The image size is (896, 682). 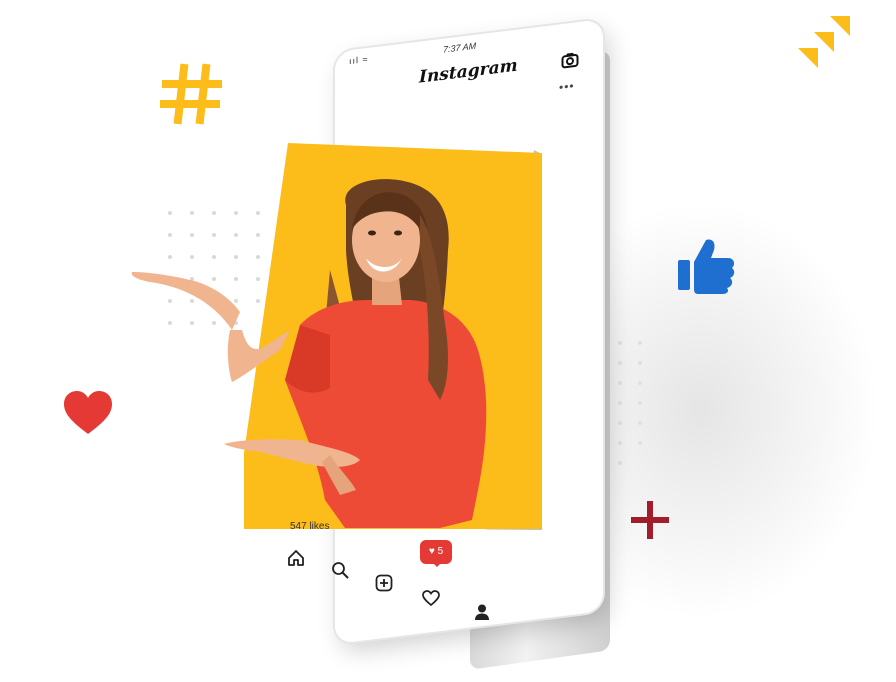 I want to click on profile-icon, so click(x=482, y=612).